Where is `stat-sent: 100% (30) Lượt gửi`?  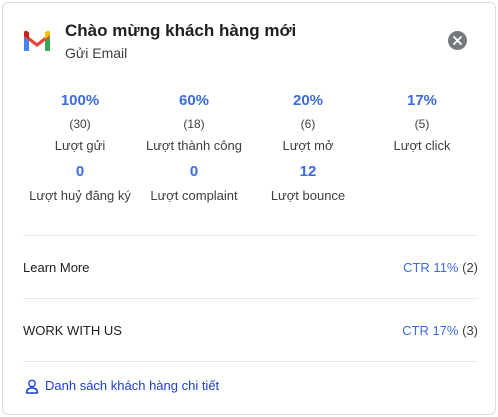 stat-sent: 100% (30) Lượt gửi is located at coordinates (80, 122).